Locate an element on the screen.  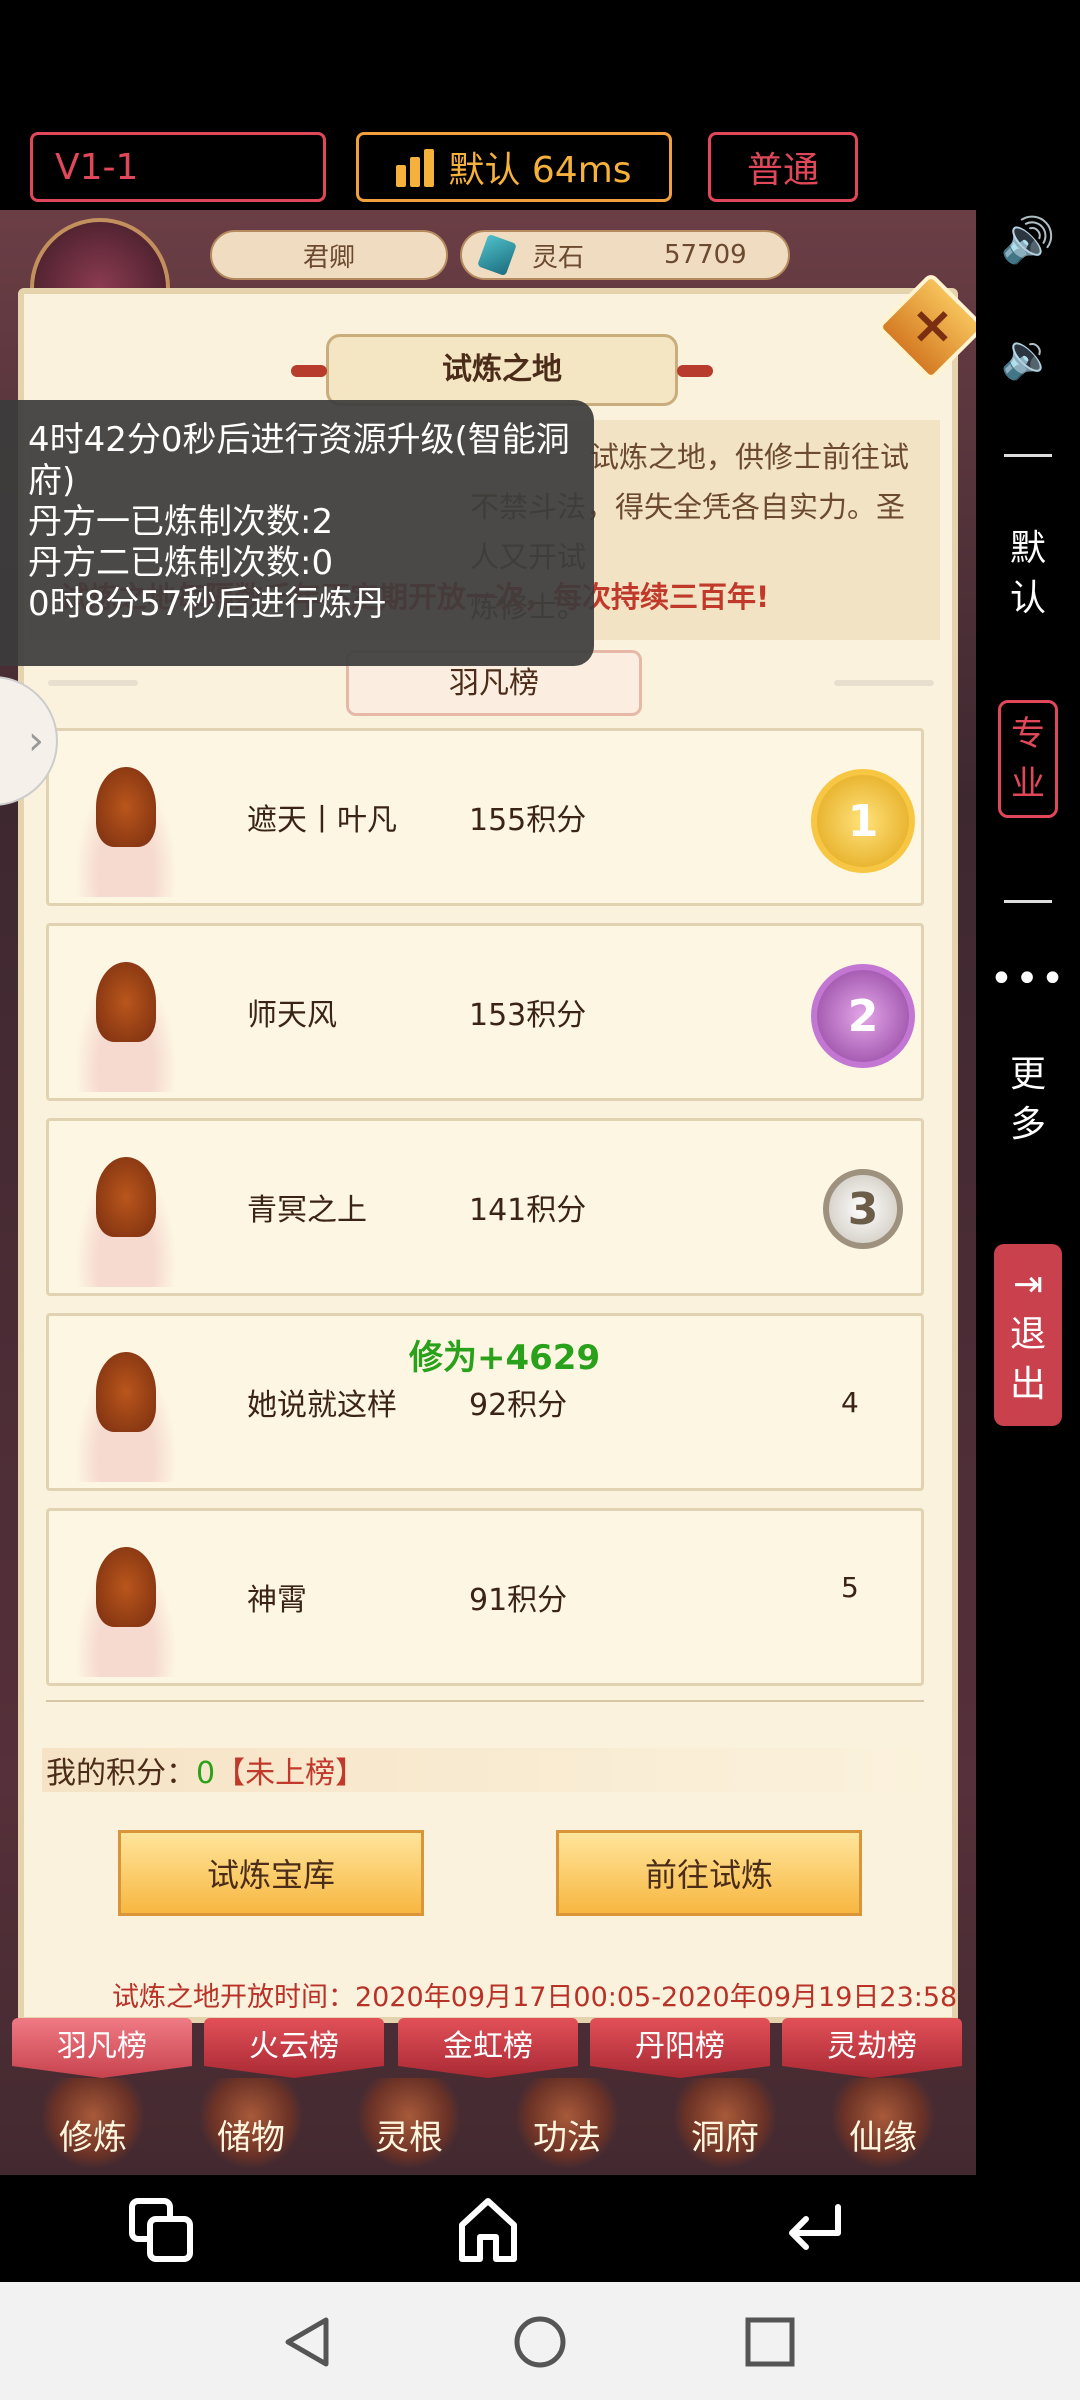
cultivation-gain-popup: 修为+4629 is located at coordinates (505, 1358).